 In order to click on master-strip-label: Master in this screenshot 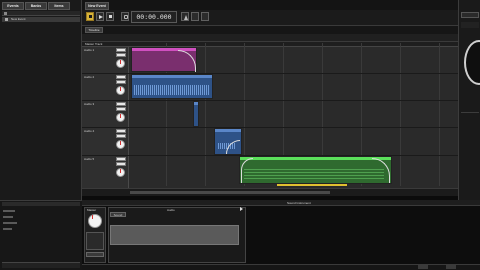, I will do `click(92, 210)`.